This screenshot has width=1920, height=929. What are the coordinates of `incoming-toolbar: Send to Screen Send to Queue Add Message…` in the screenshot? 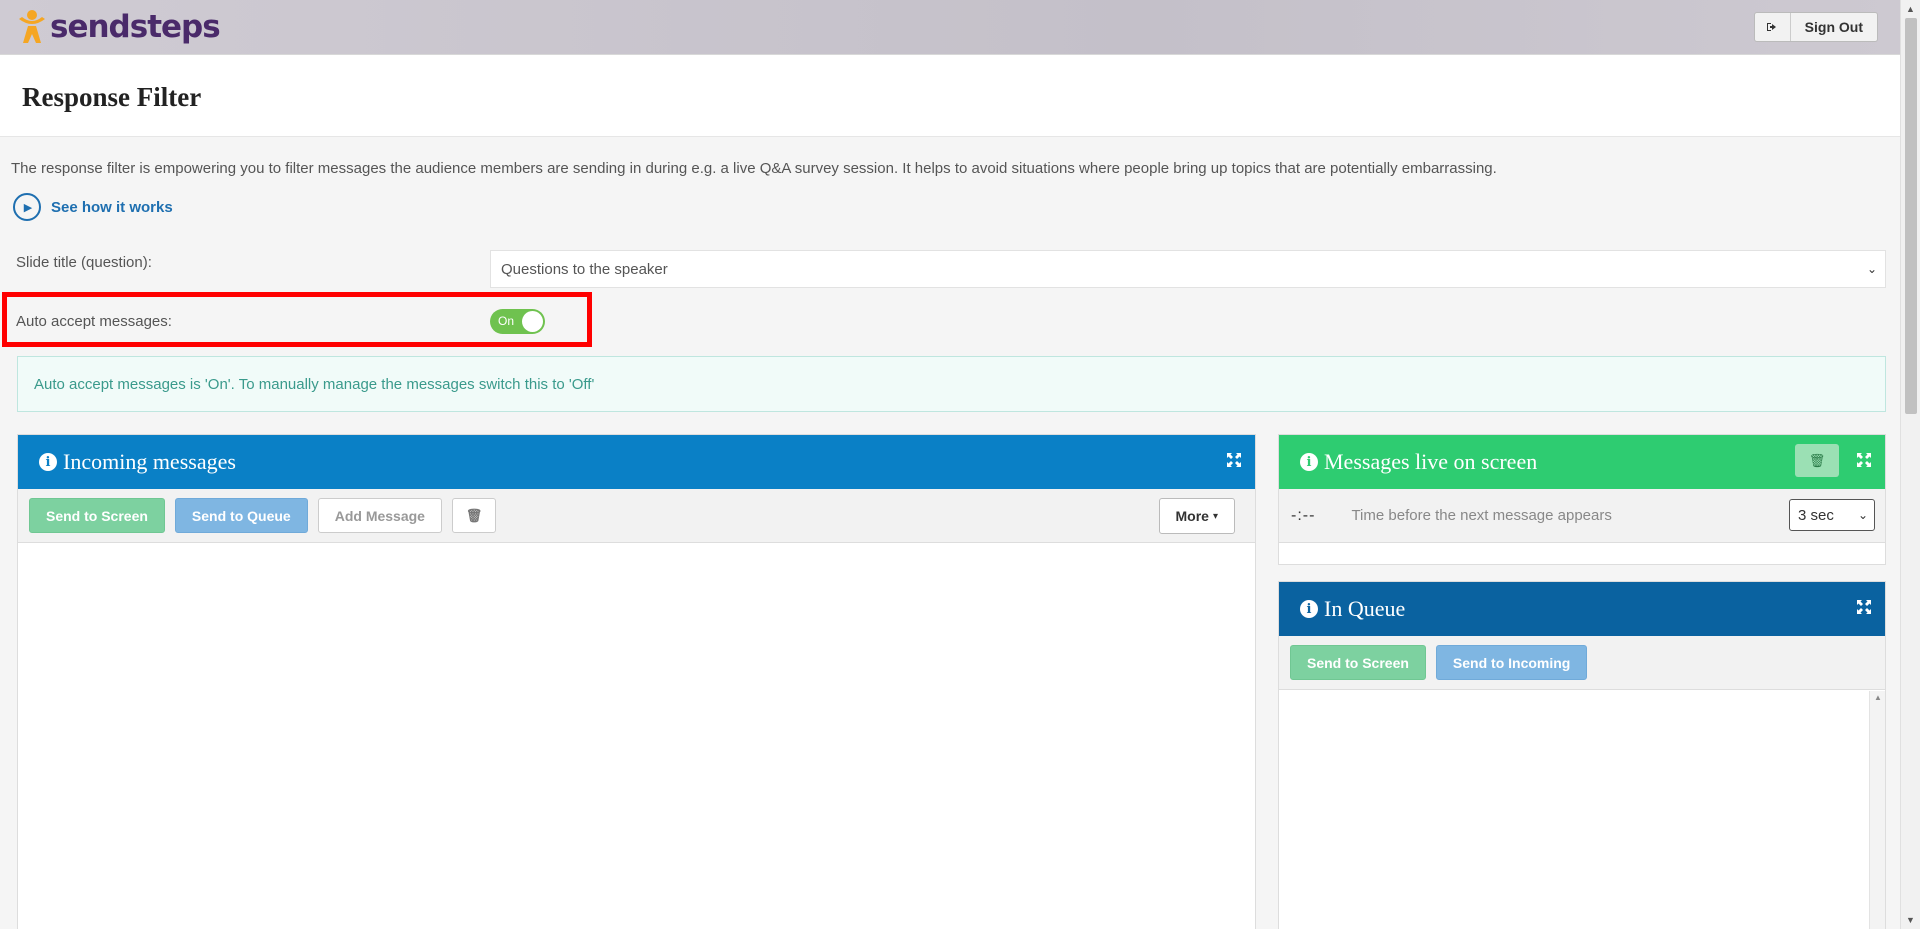 It's located at (636, 516).